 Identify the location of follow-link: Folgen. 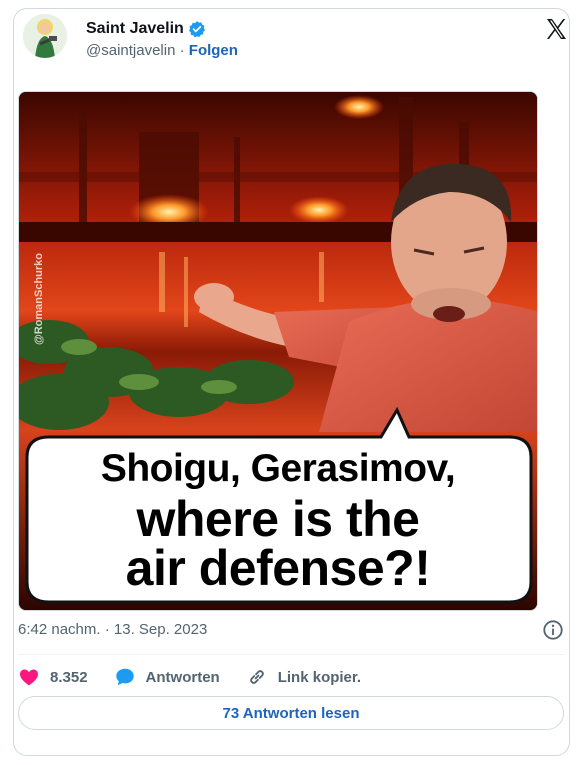
(213, 50).